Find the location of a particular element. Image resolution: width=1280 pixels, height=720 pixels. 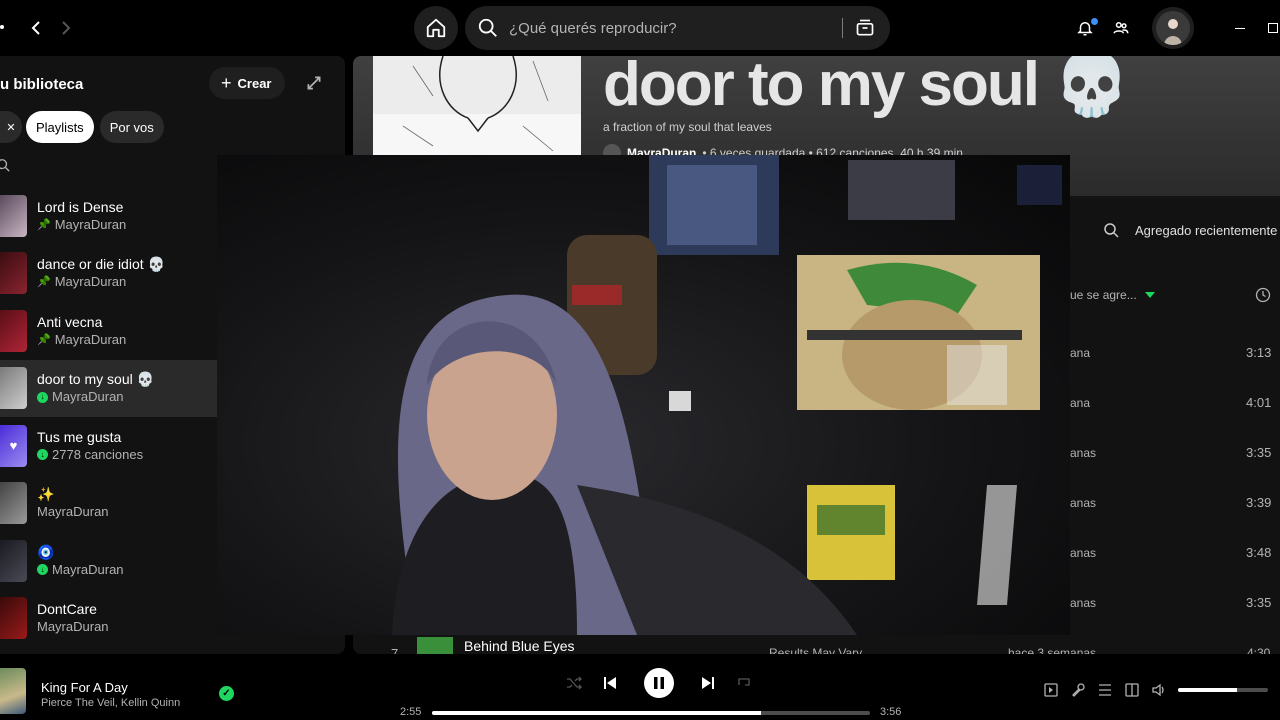

create-button: + Crear is located at coordinates (247, 83).